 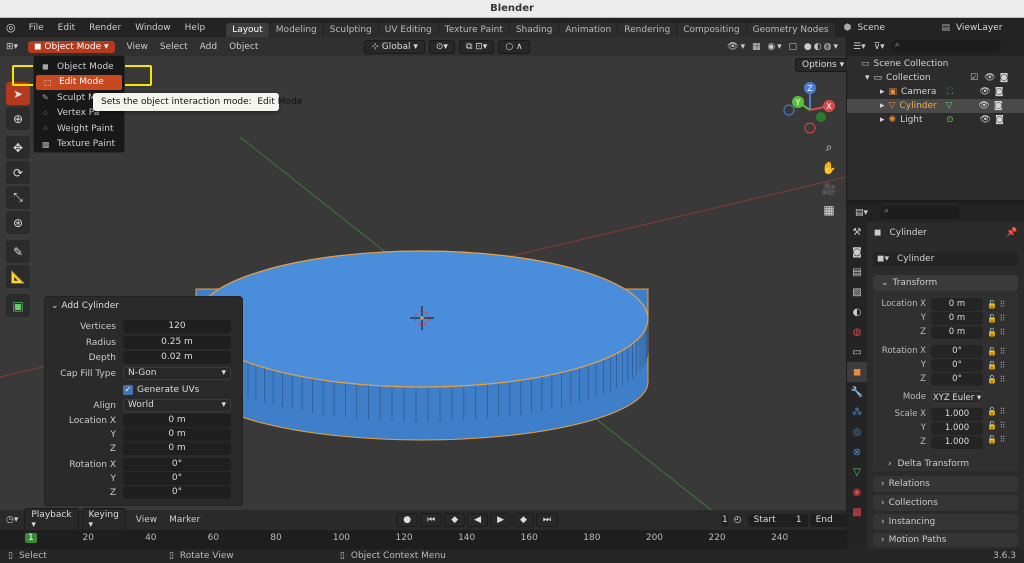 What do you see at coordinates (935, 106) in the screenshot?
I see `outliner-row-cylinder: ▸ ▽ Cylinder ▽ 👁 ◙` at bounding box center [935, 106].